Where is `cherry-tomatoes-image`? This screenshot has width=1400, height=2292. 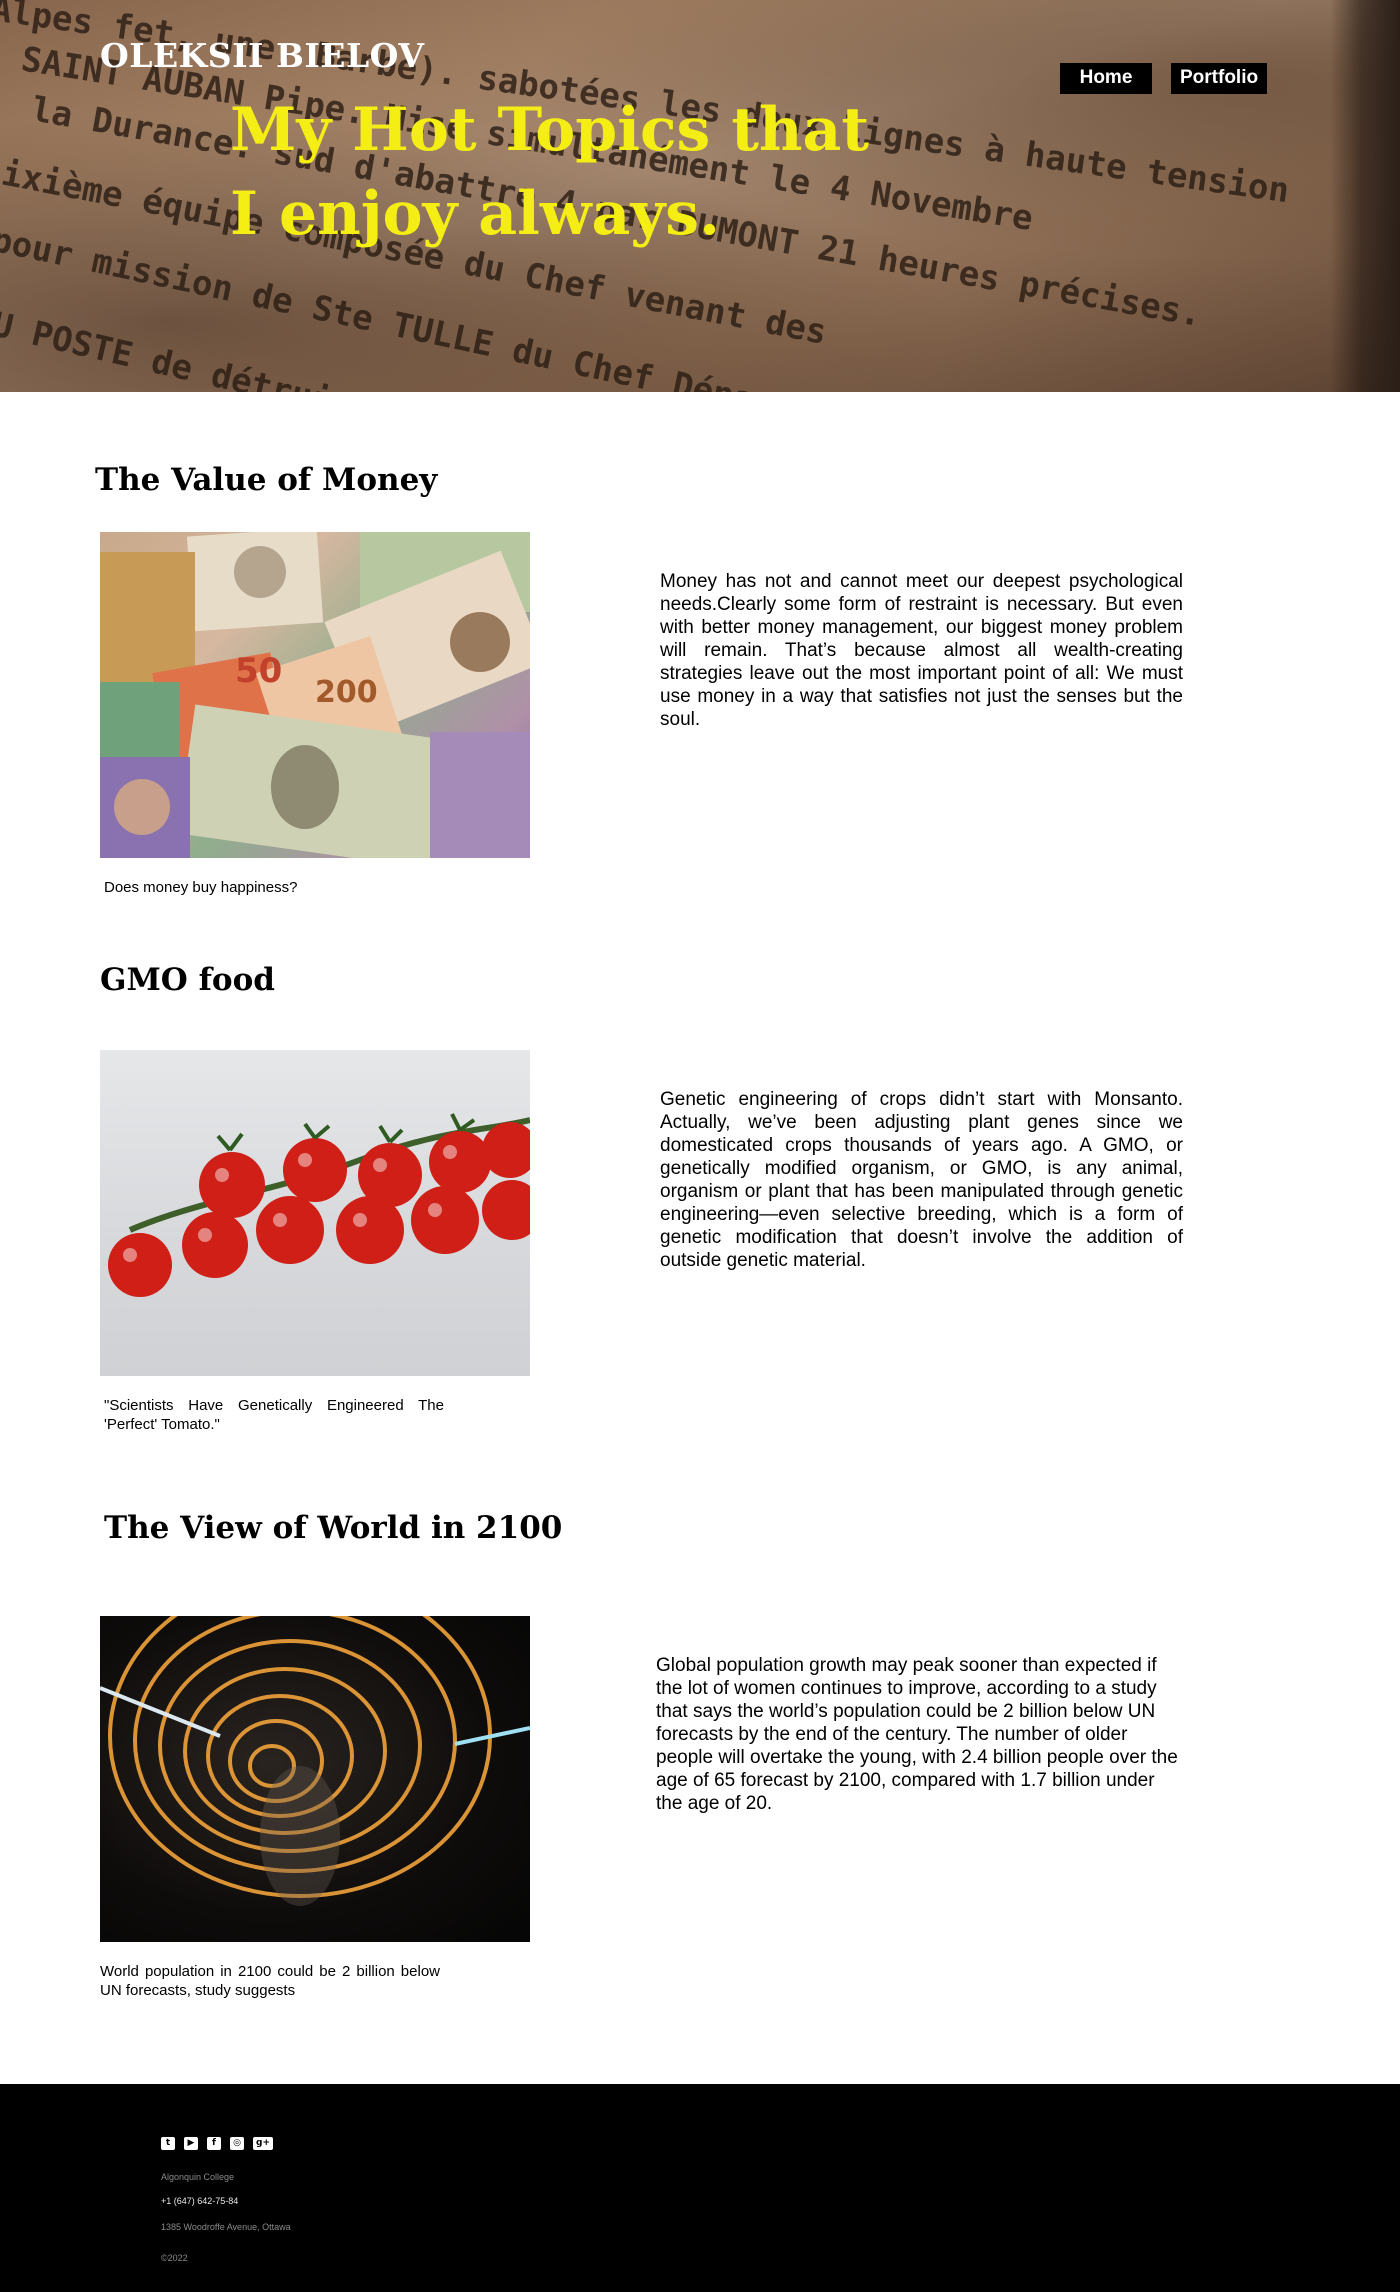
cherry-tomatoes-image is located at coordinates (315, 1213).